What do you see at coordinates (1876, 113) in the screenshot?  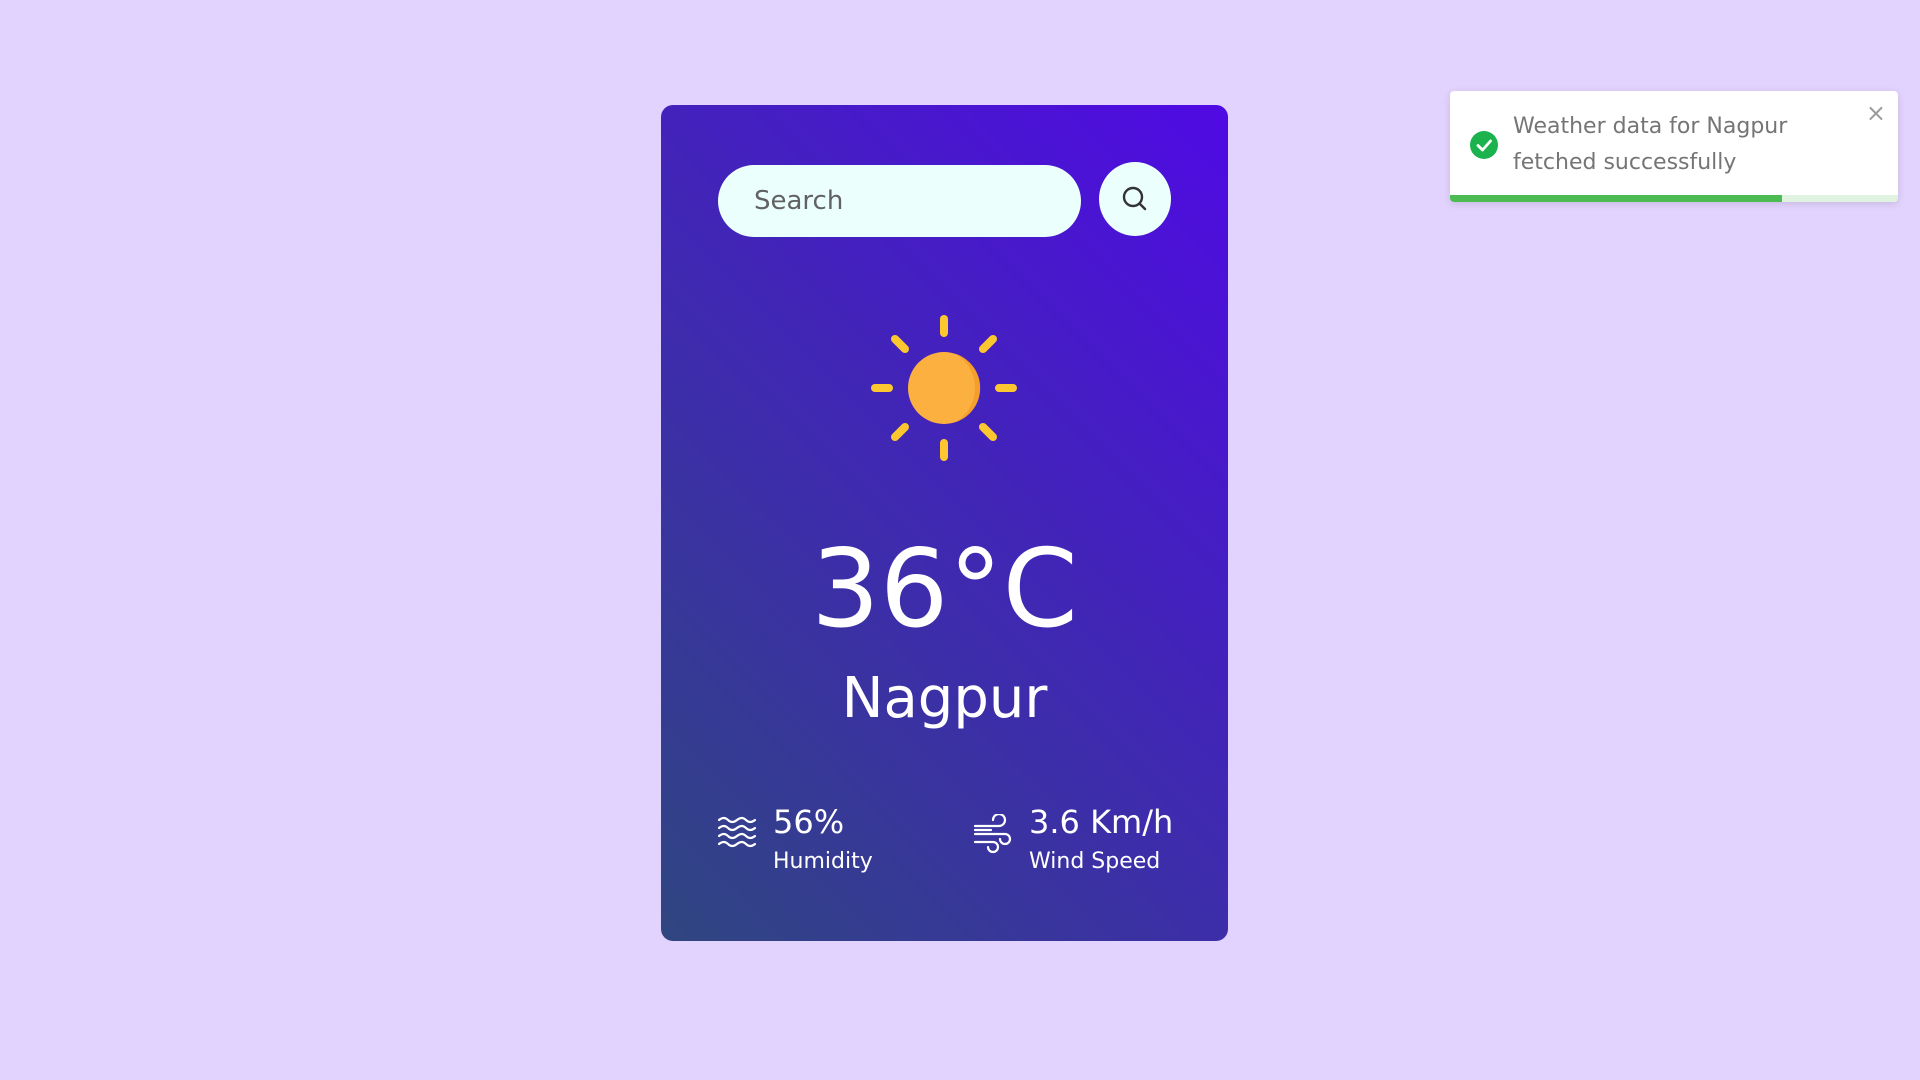 I see `close-icon: ×` at bounding box center [1876, 113].